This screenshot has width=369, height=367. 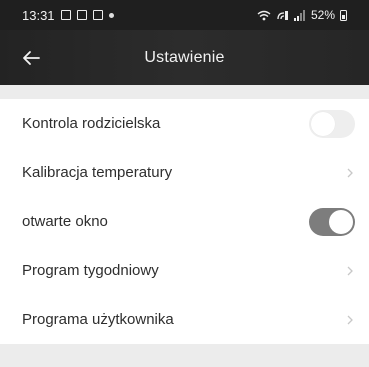 I want to click on battery-icon, so click(x=343, y=15).